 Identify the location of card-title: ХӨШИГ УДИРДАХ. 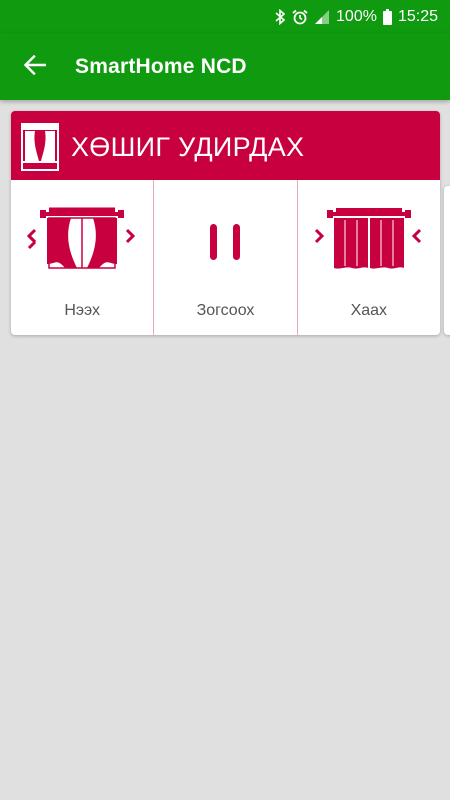
(188, 147).